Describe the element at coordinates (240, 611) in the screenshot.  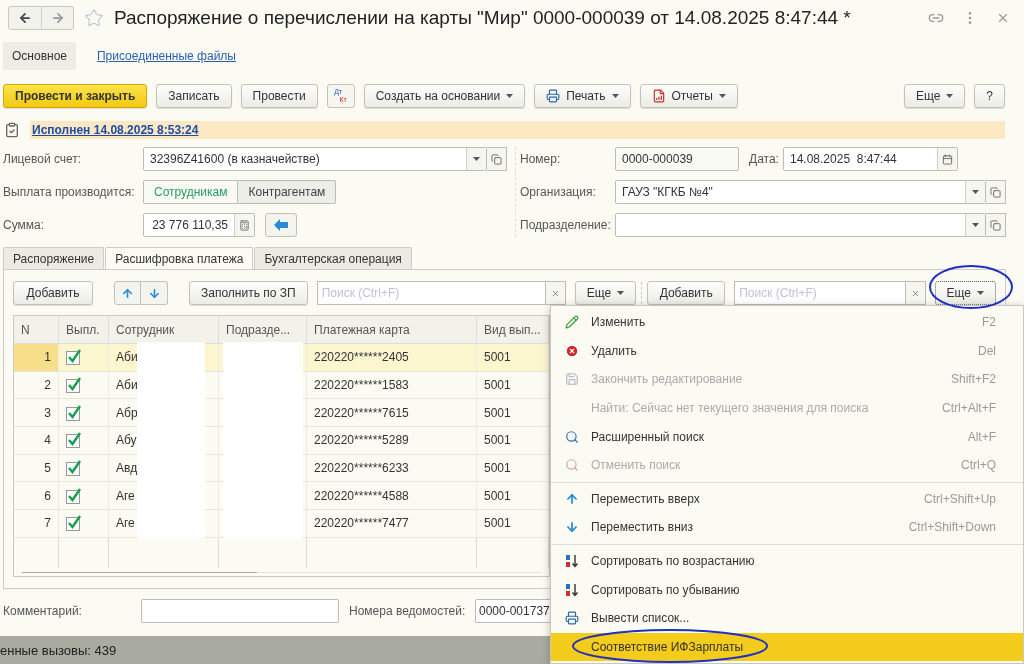
I see `comment-field` at that location.